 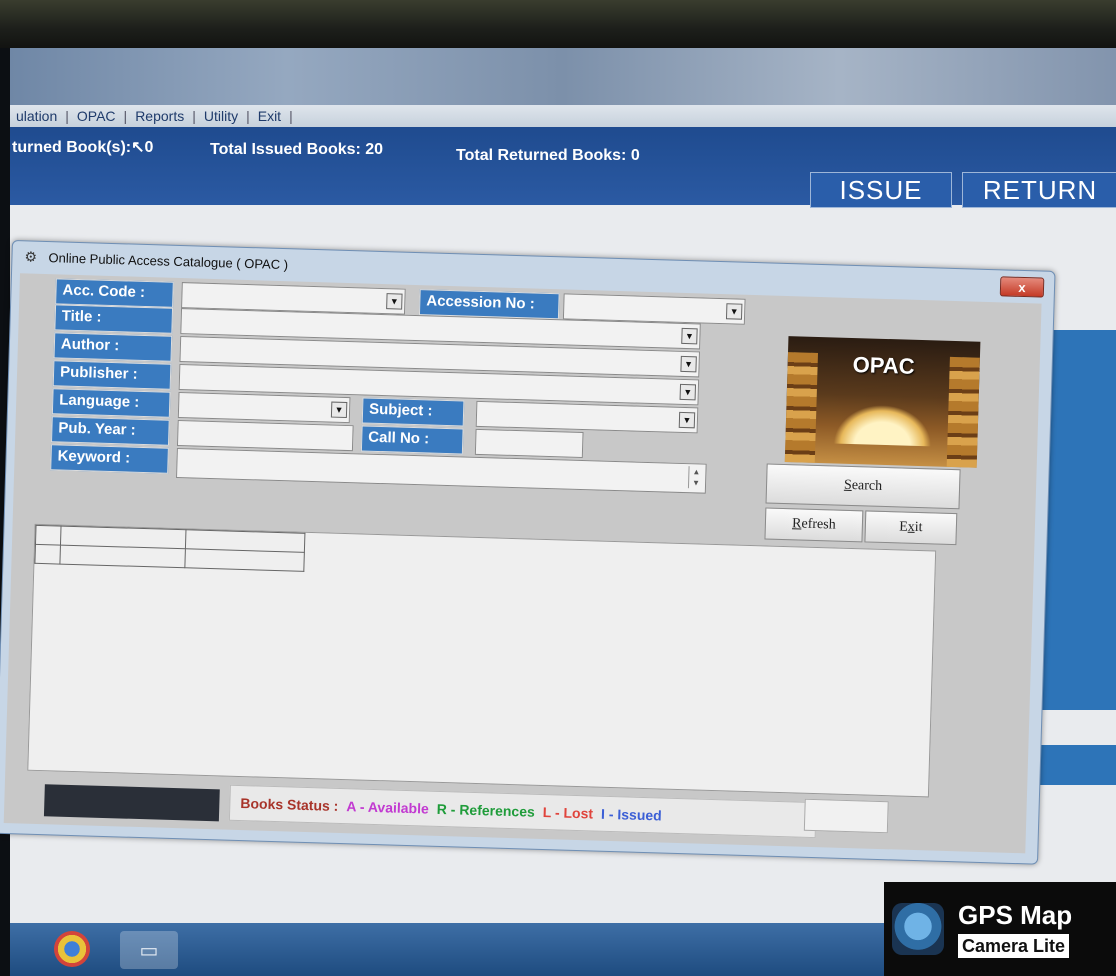 I want to click on menu-item-circulation: ulation, so click(x=36, y=116).